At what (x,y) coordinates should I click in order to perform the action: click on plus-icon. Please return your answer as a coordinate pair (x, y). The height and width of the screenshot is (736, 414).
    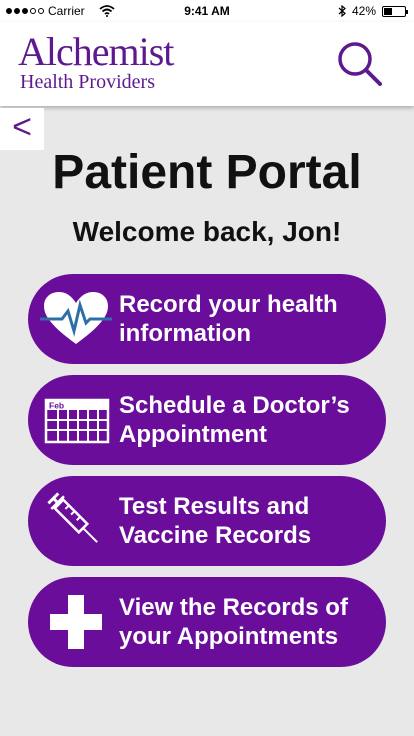
    Looking at the image, I should click on (76, 622).